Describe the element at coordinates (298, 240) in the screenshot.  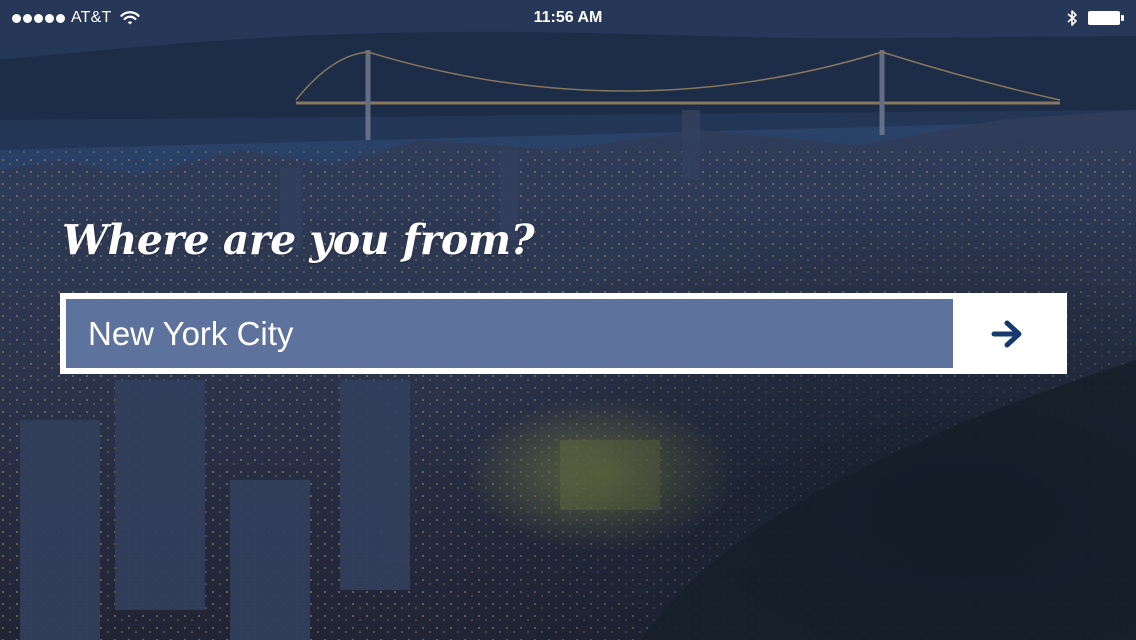
I see `prompt-title: Where are you from?` at that location.